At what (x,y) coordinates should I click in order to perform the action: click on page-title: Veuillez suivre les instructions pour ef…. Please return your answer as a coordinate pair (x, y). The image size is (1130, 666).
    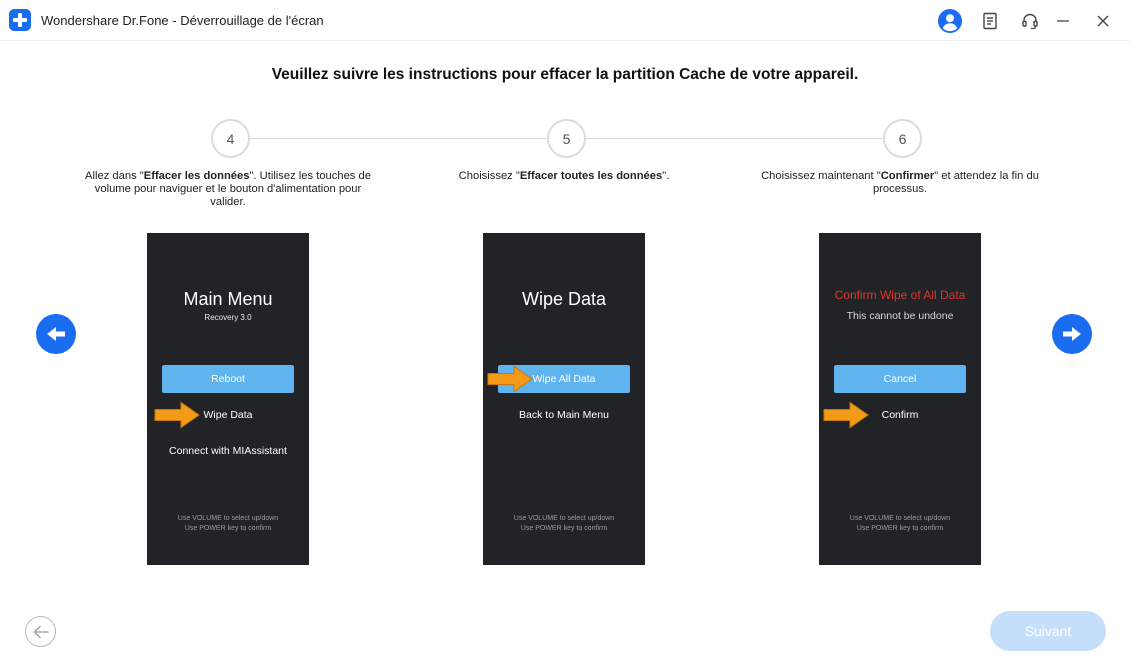
    Looking at the image, I should click on (565, 74).